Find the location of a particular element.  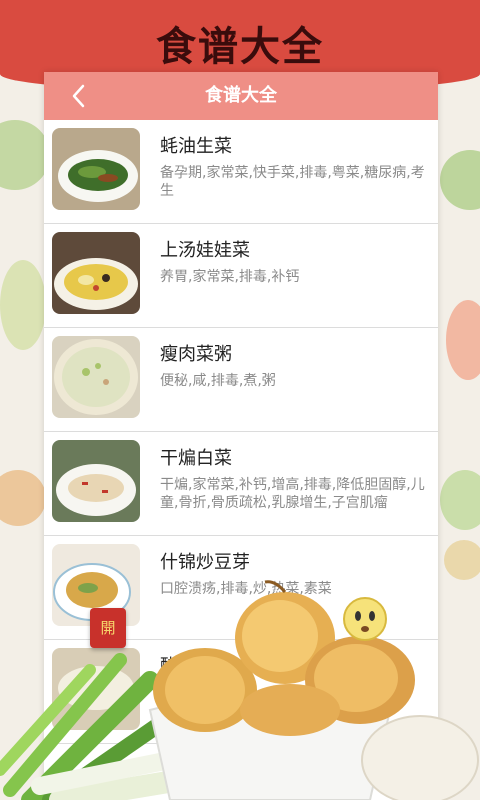

recipe-item-pork-porridge: 瘦肉菜粥 便秘,咸,排毒,煮,粥 is located at coordinates (241, 380).